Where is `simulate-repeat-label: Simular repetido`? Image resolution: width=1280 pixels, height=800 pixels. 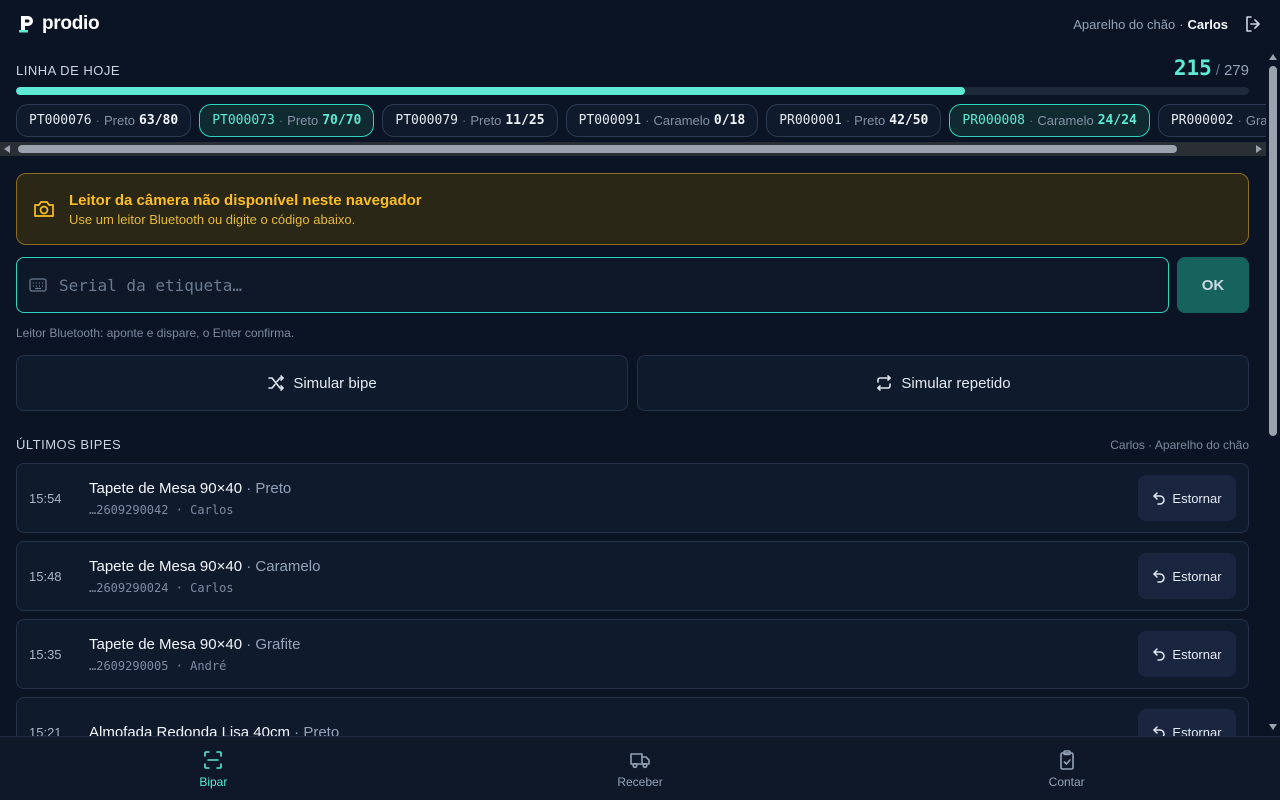 simulate-repeat-label: Simular repetido is located at coordinates (956, 383).